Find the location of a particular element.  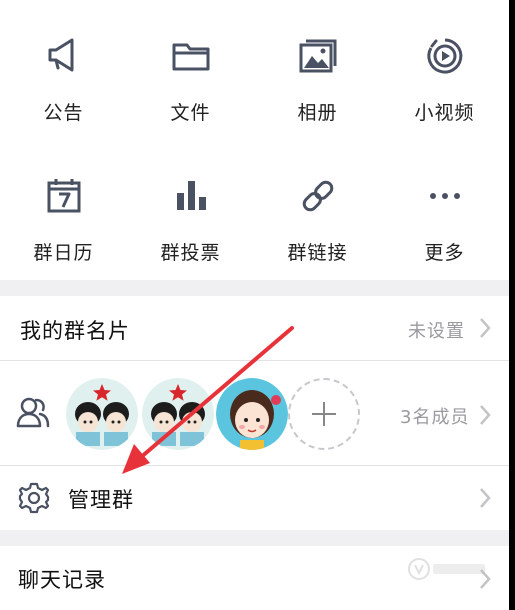

more-dots-icon is located at coordinates (445, 196).